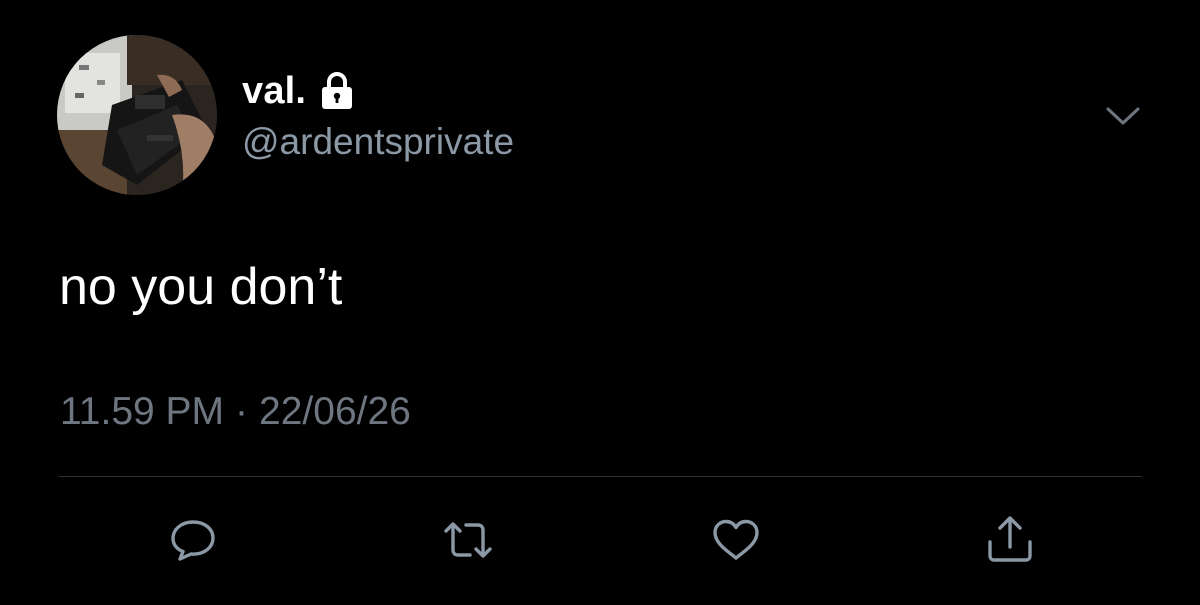 This screenshot has height=605, width=1200. Describe the element at coordinates (335, 411) in the screenshot. I see `tweet-date: 22/06/26` at that location.